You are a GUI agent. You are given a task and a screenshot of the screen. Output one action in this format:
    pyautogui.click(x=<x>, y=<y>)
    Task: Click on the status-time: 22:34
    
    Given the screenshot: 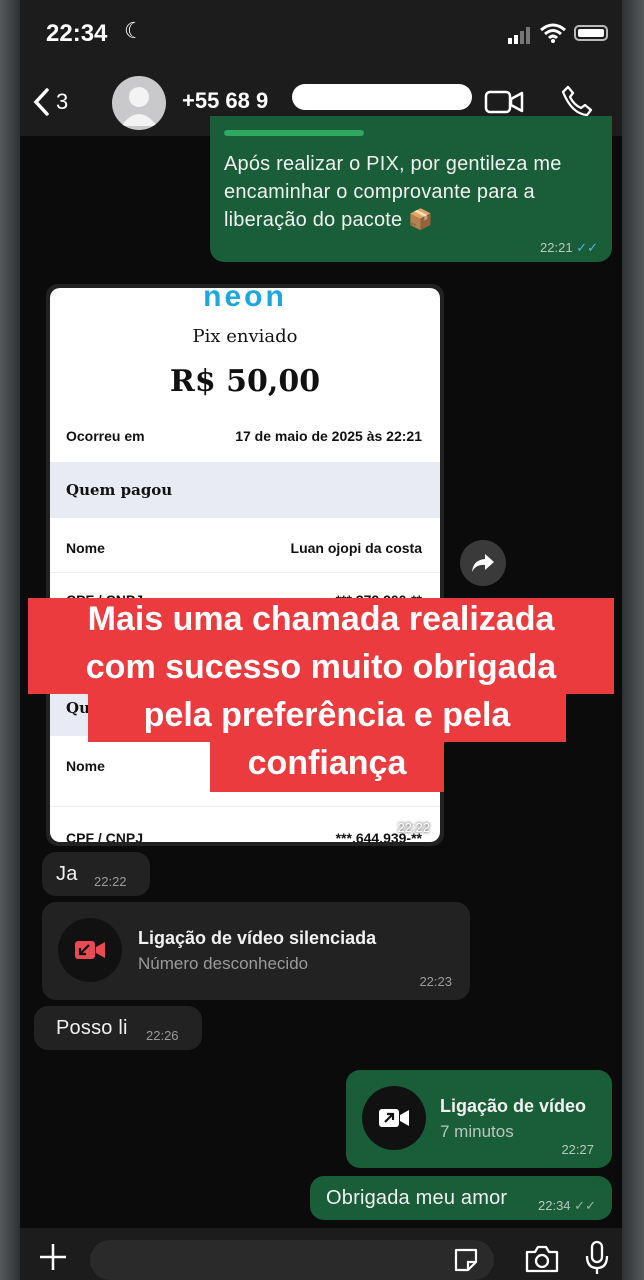 What is the action you would take?
    pyautogui.click(x=77, y=33)
    